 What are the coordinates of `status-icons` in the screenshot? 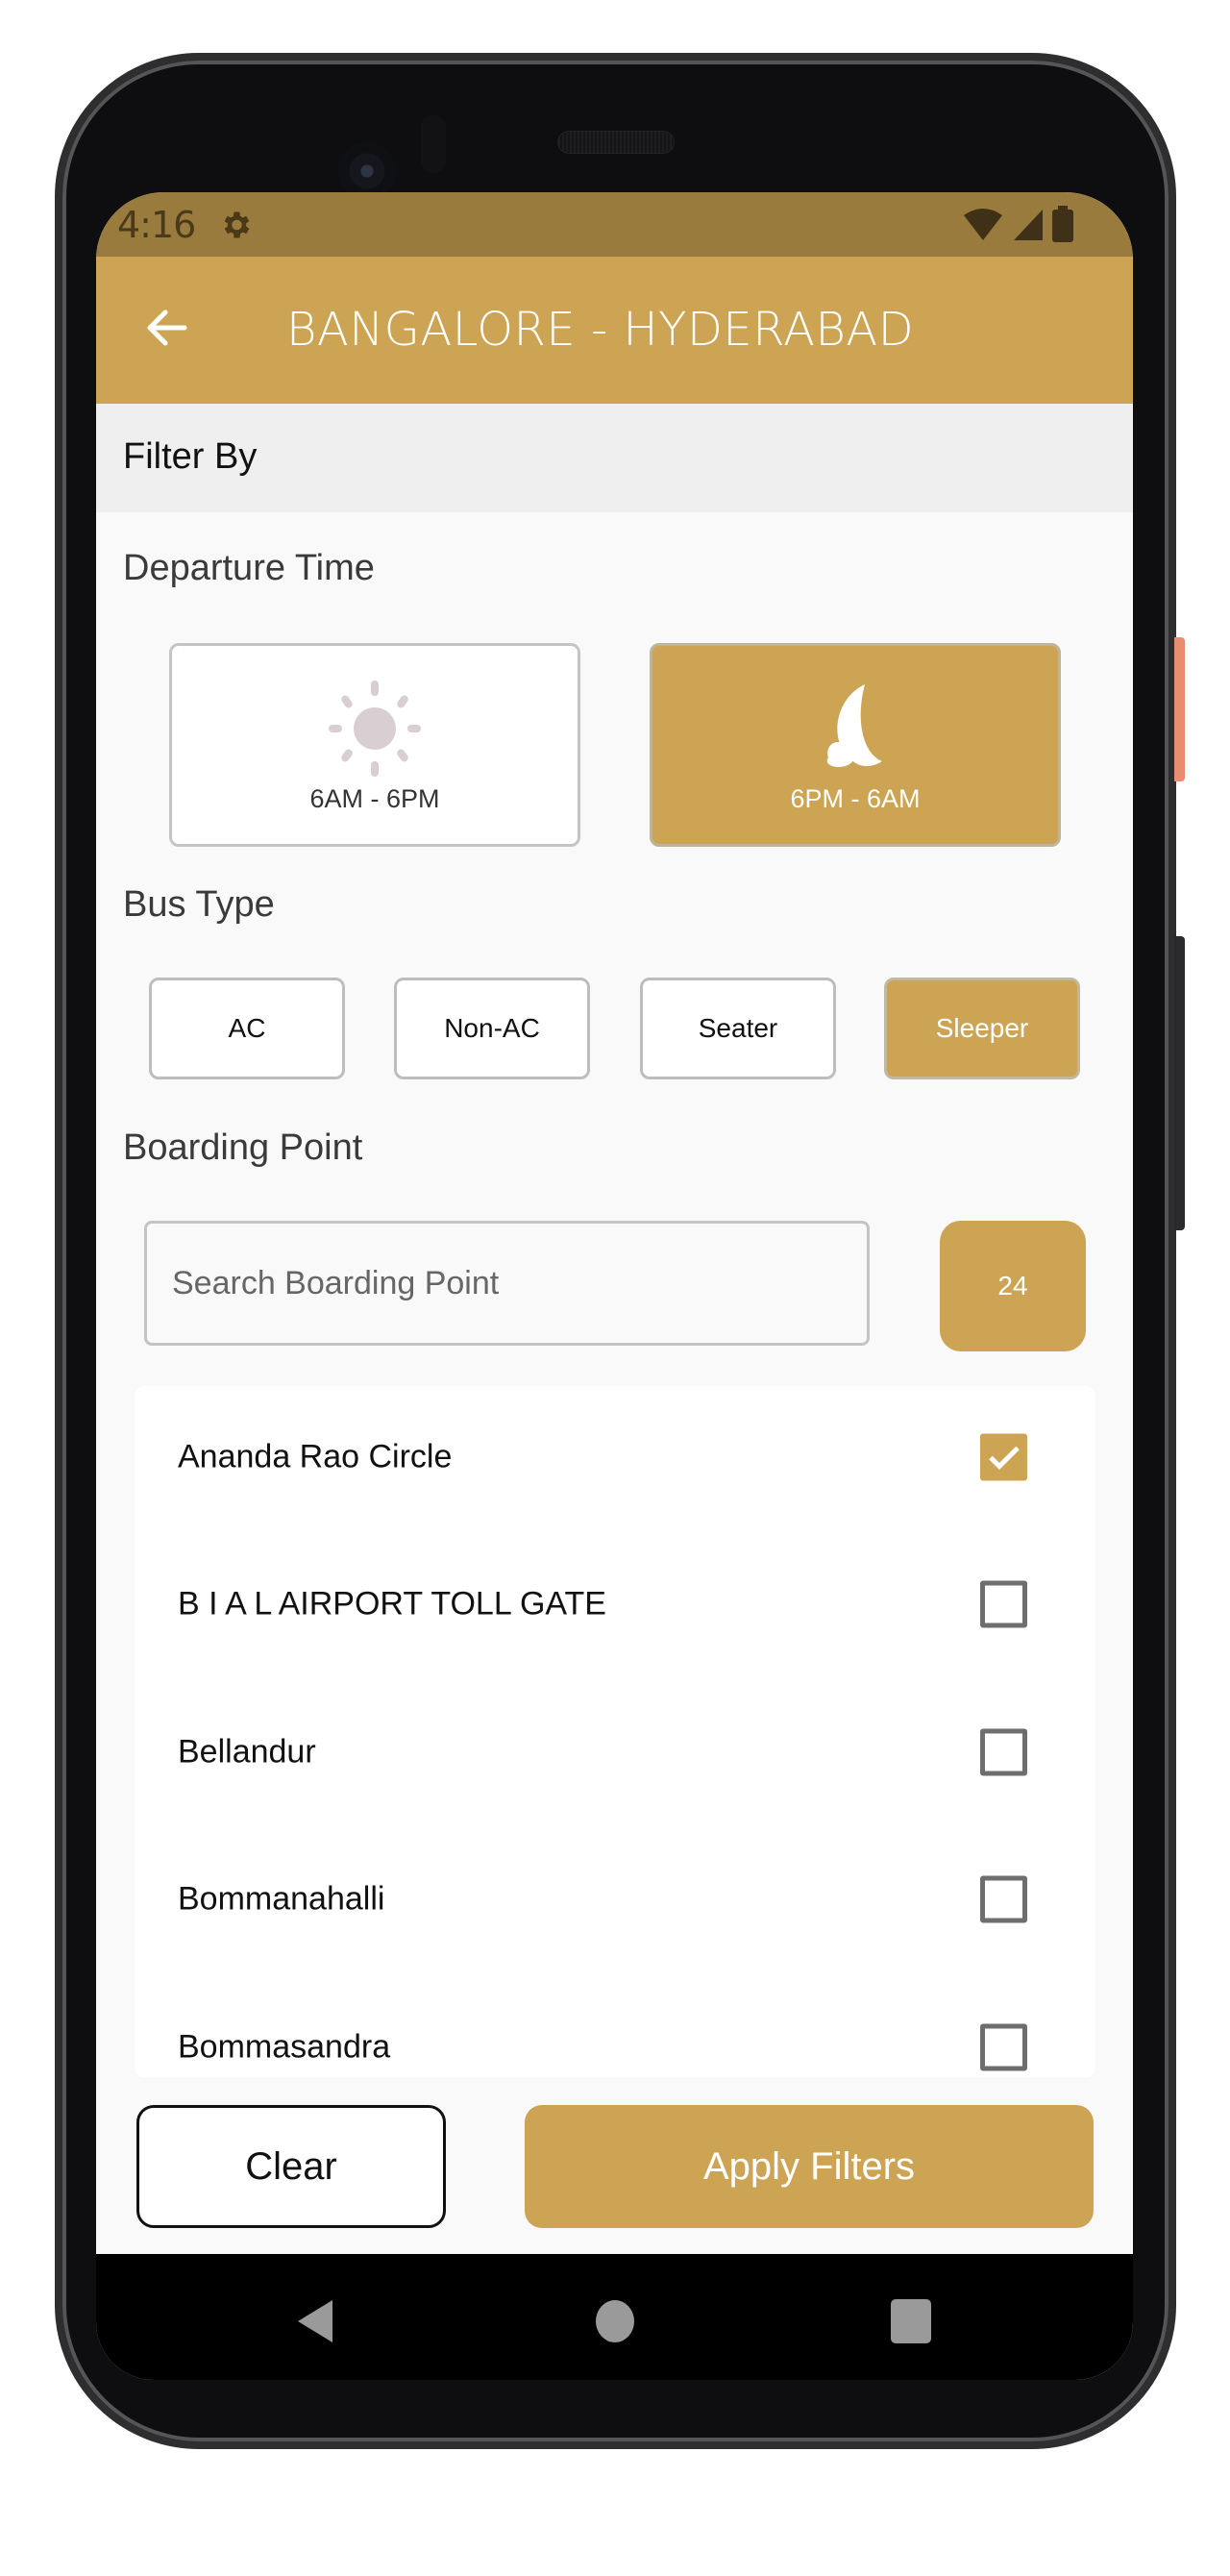 It's located at (1018, 227).